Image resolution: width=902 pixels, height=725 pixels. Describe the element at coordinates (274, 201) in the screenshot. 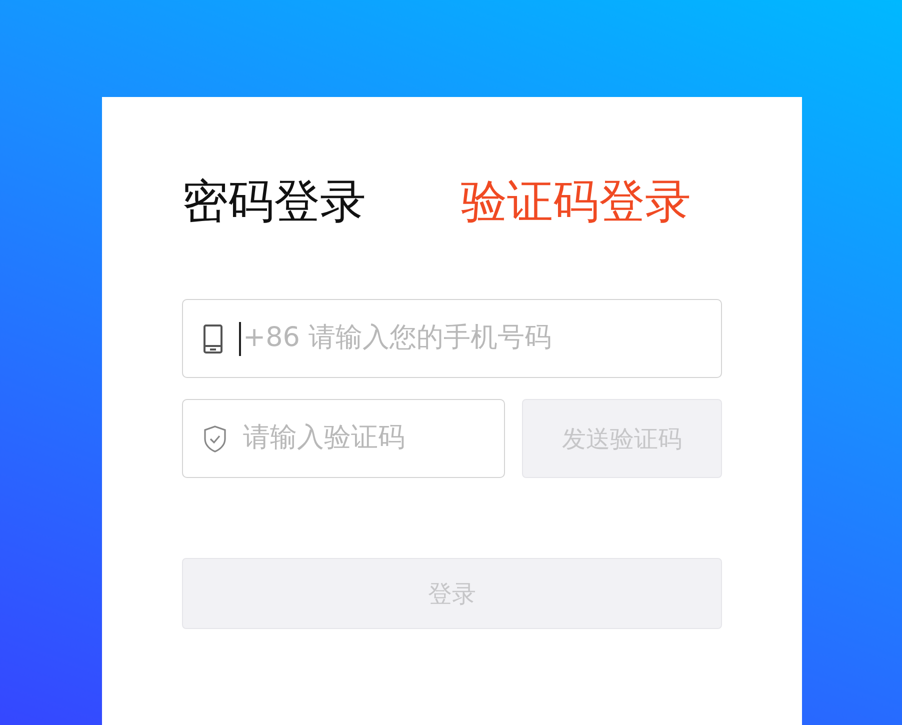

I see `login-tab: 密码登录` at that location.